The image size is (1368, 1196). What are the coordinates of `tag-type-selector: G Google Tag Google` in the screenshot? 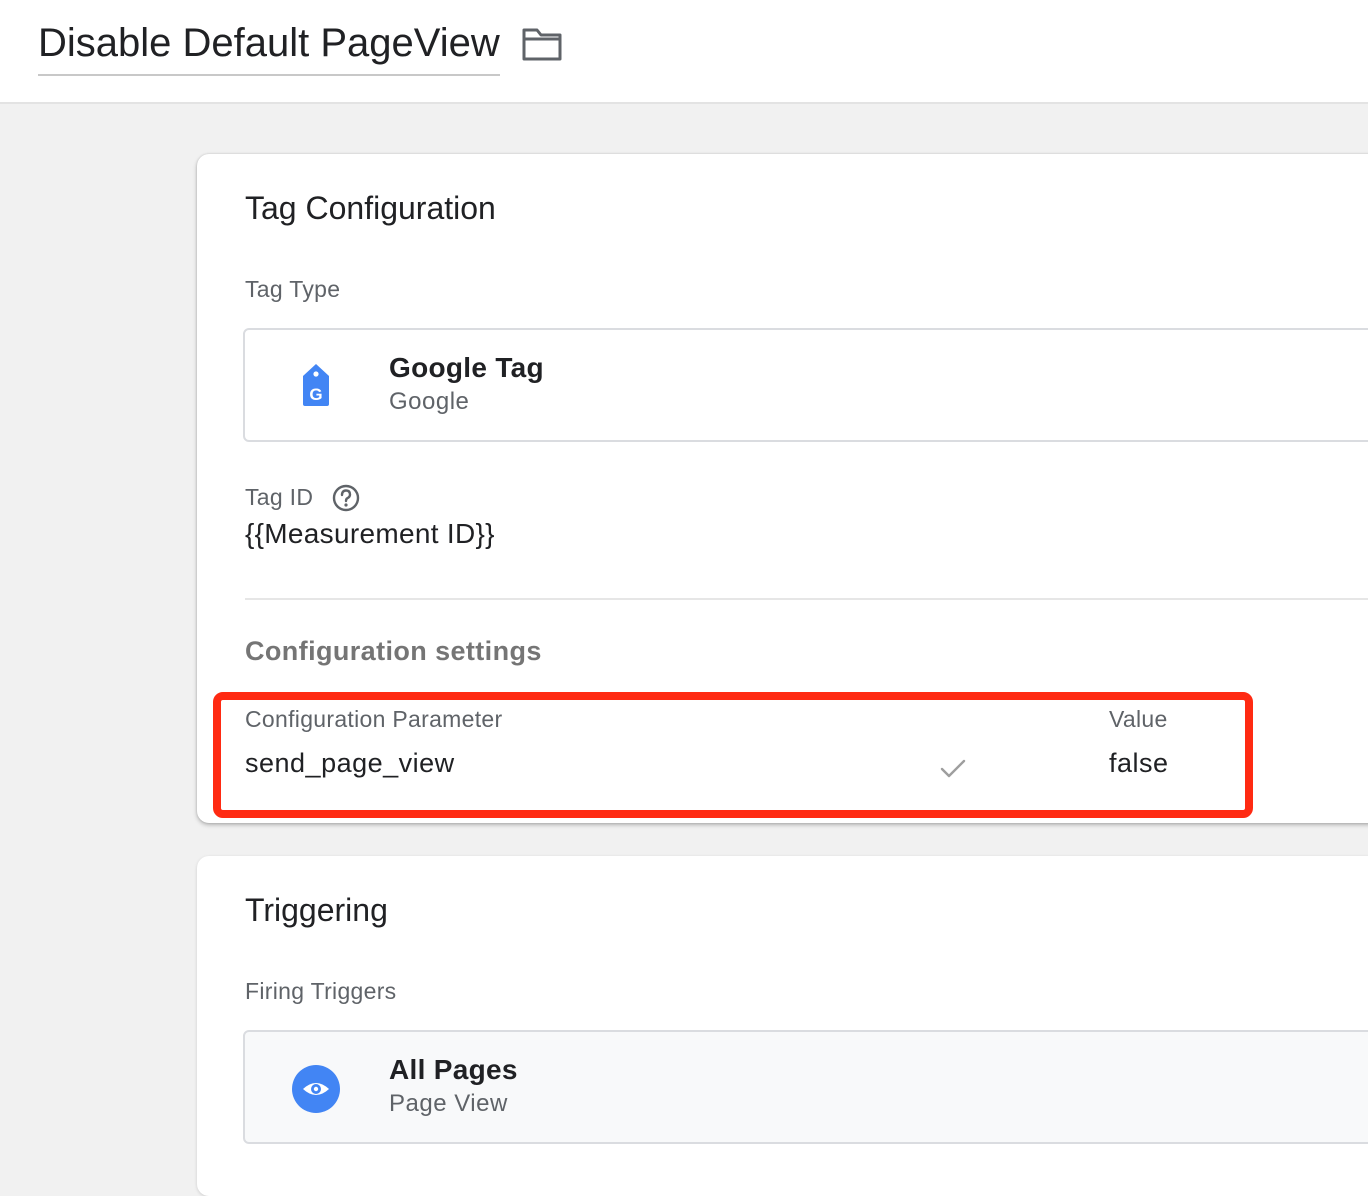 It's located at (805, 385).